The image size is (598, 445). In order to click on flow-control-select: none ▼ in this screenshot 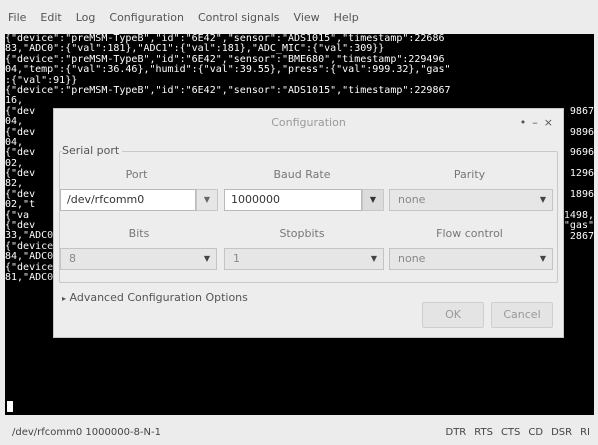, I will do `click(471, 259)`.